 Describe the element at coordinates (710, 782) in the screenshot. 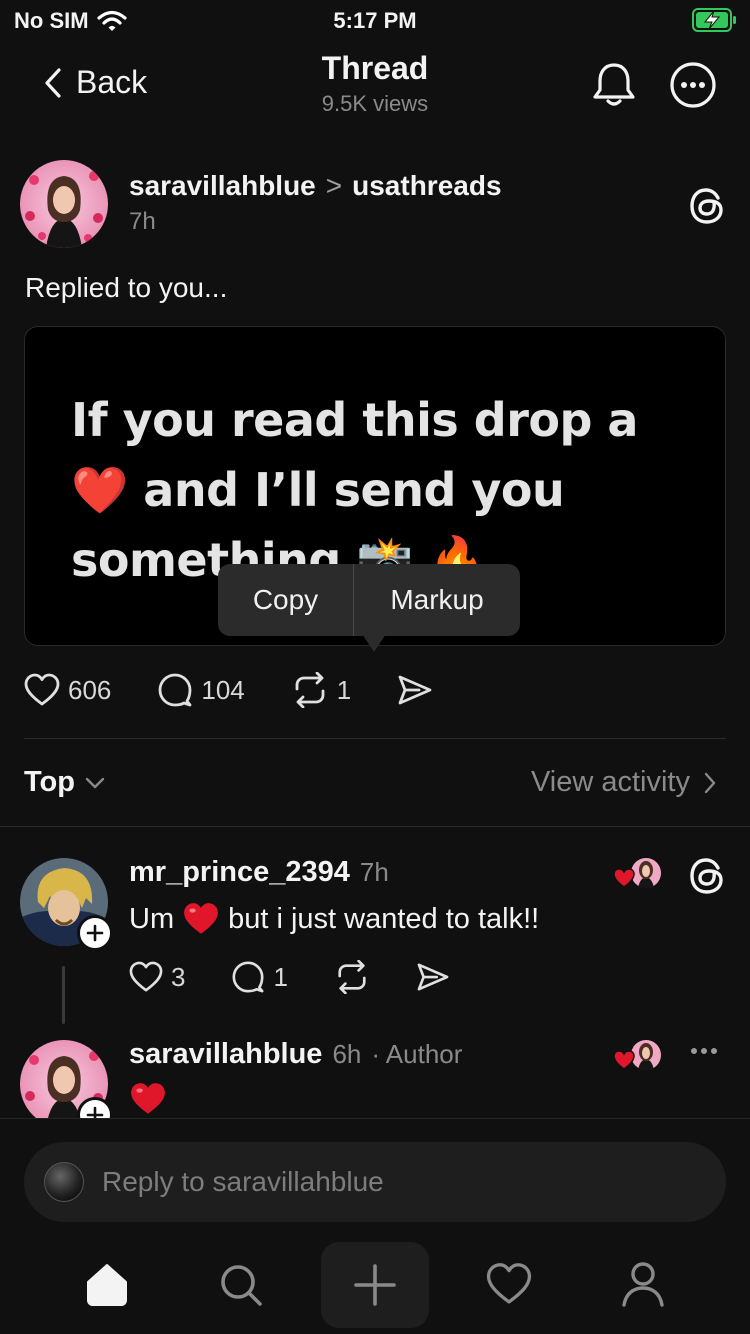

I see `chevron-right-icon` at that location.